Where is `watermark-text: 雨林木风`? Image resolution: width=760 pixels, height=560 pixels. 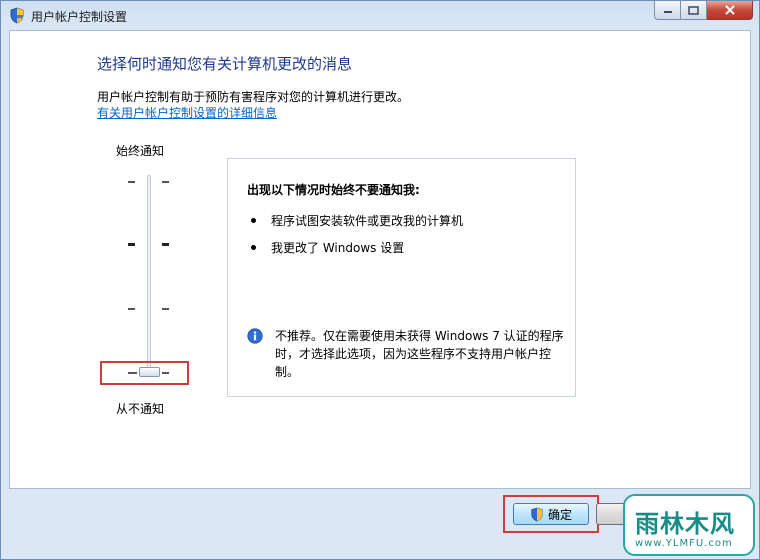 watermark-text: 雨林木风 is located at coordinates (685, 524).